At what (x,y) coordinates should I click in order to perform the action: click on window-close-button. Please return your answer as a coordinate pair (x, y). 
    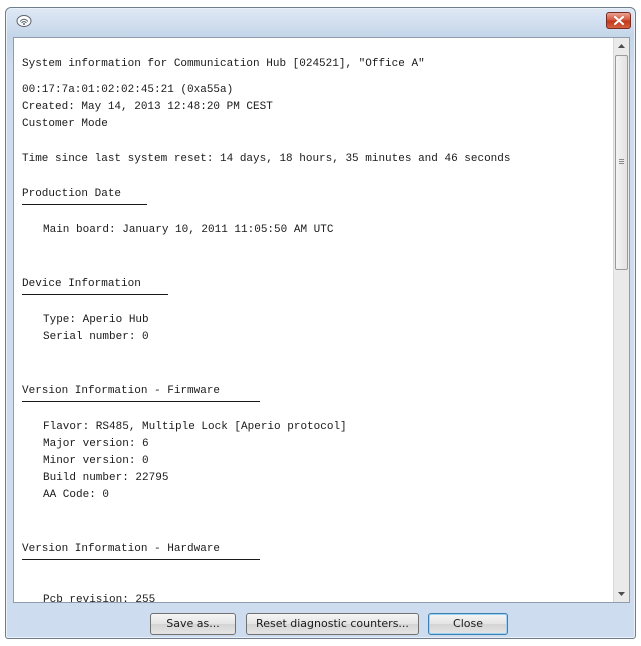
    Looking at the image, I should click on (618, 20).